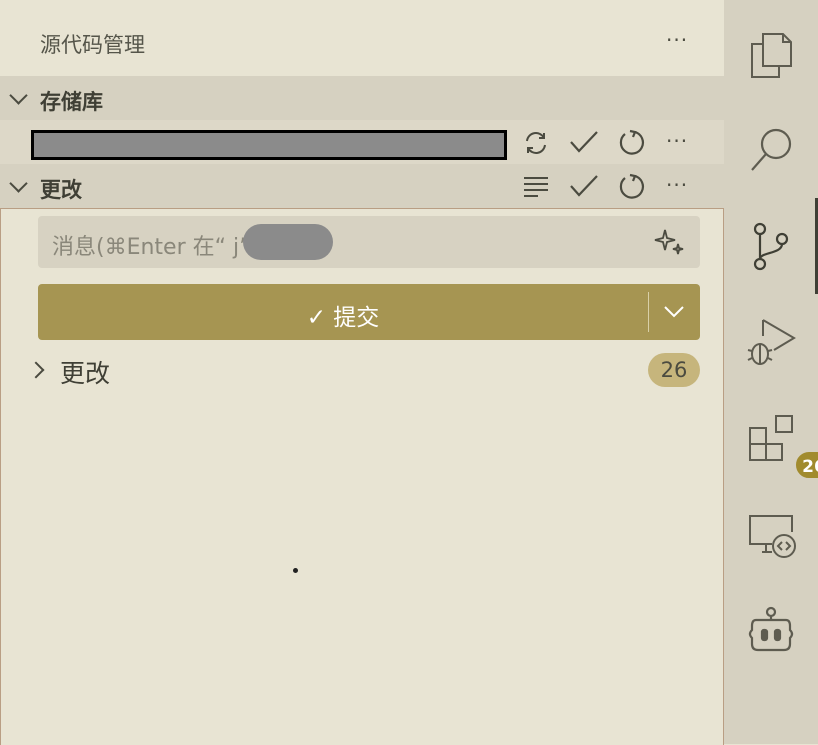 This screenshot has width=818, height=745. I want to click on view-as-list-icon, so click(536, 187).